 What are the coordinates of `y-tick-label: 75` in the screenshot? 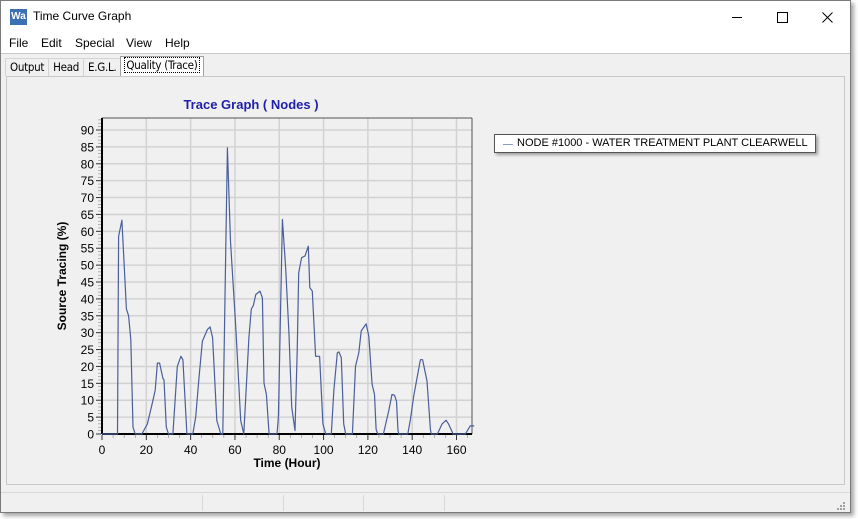 It's located at (88, 181).